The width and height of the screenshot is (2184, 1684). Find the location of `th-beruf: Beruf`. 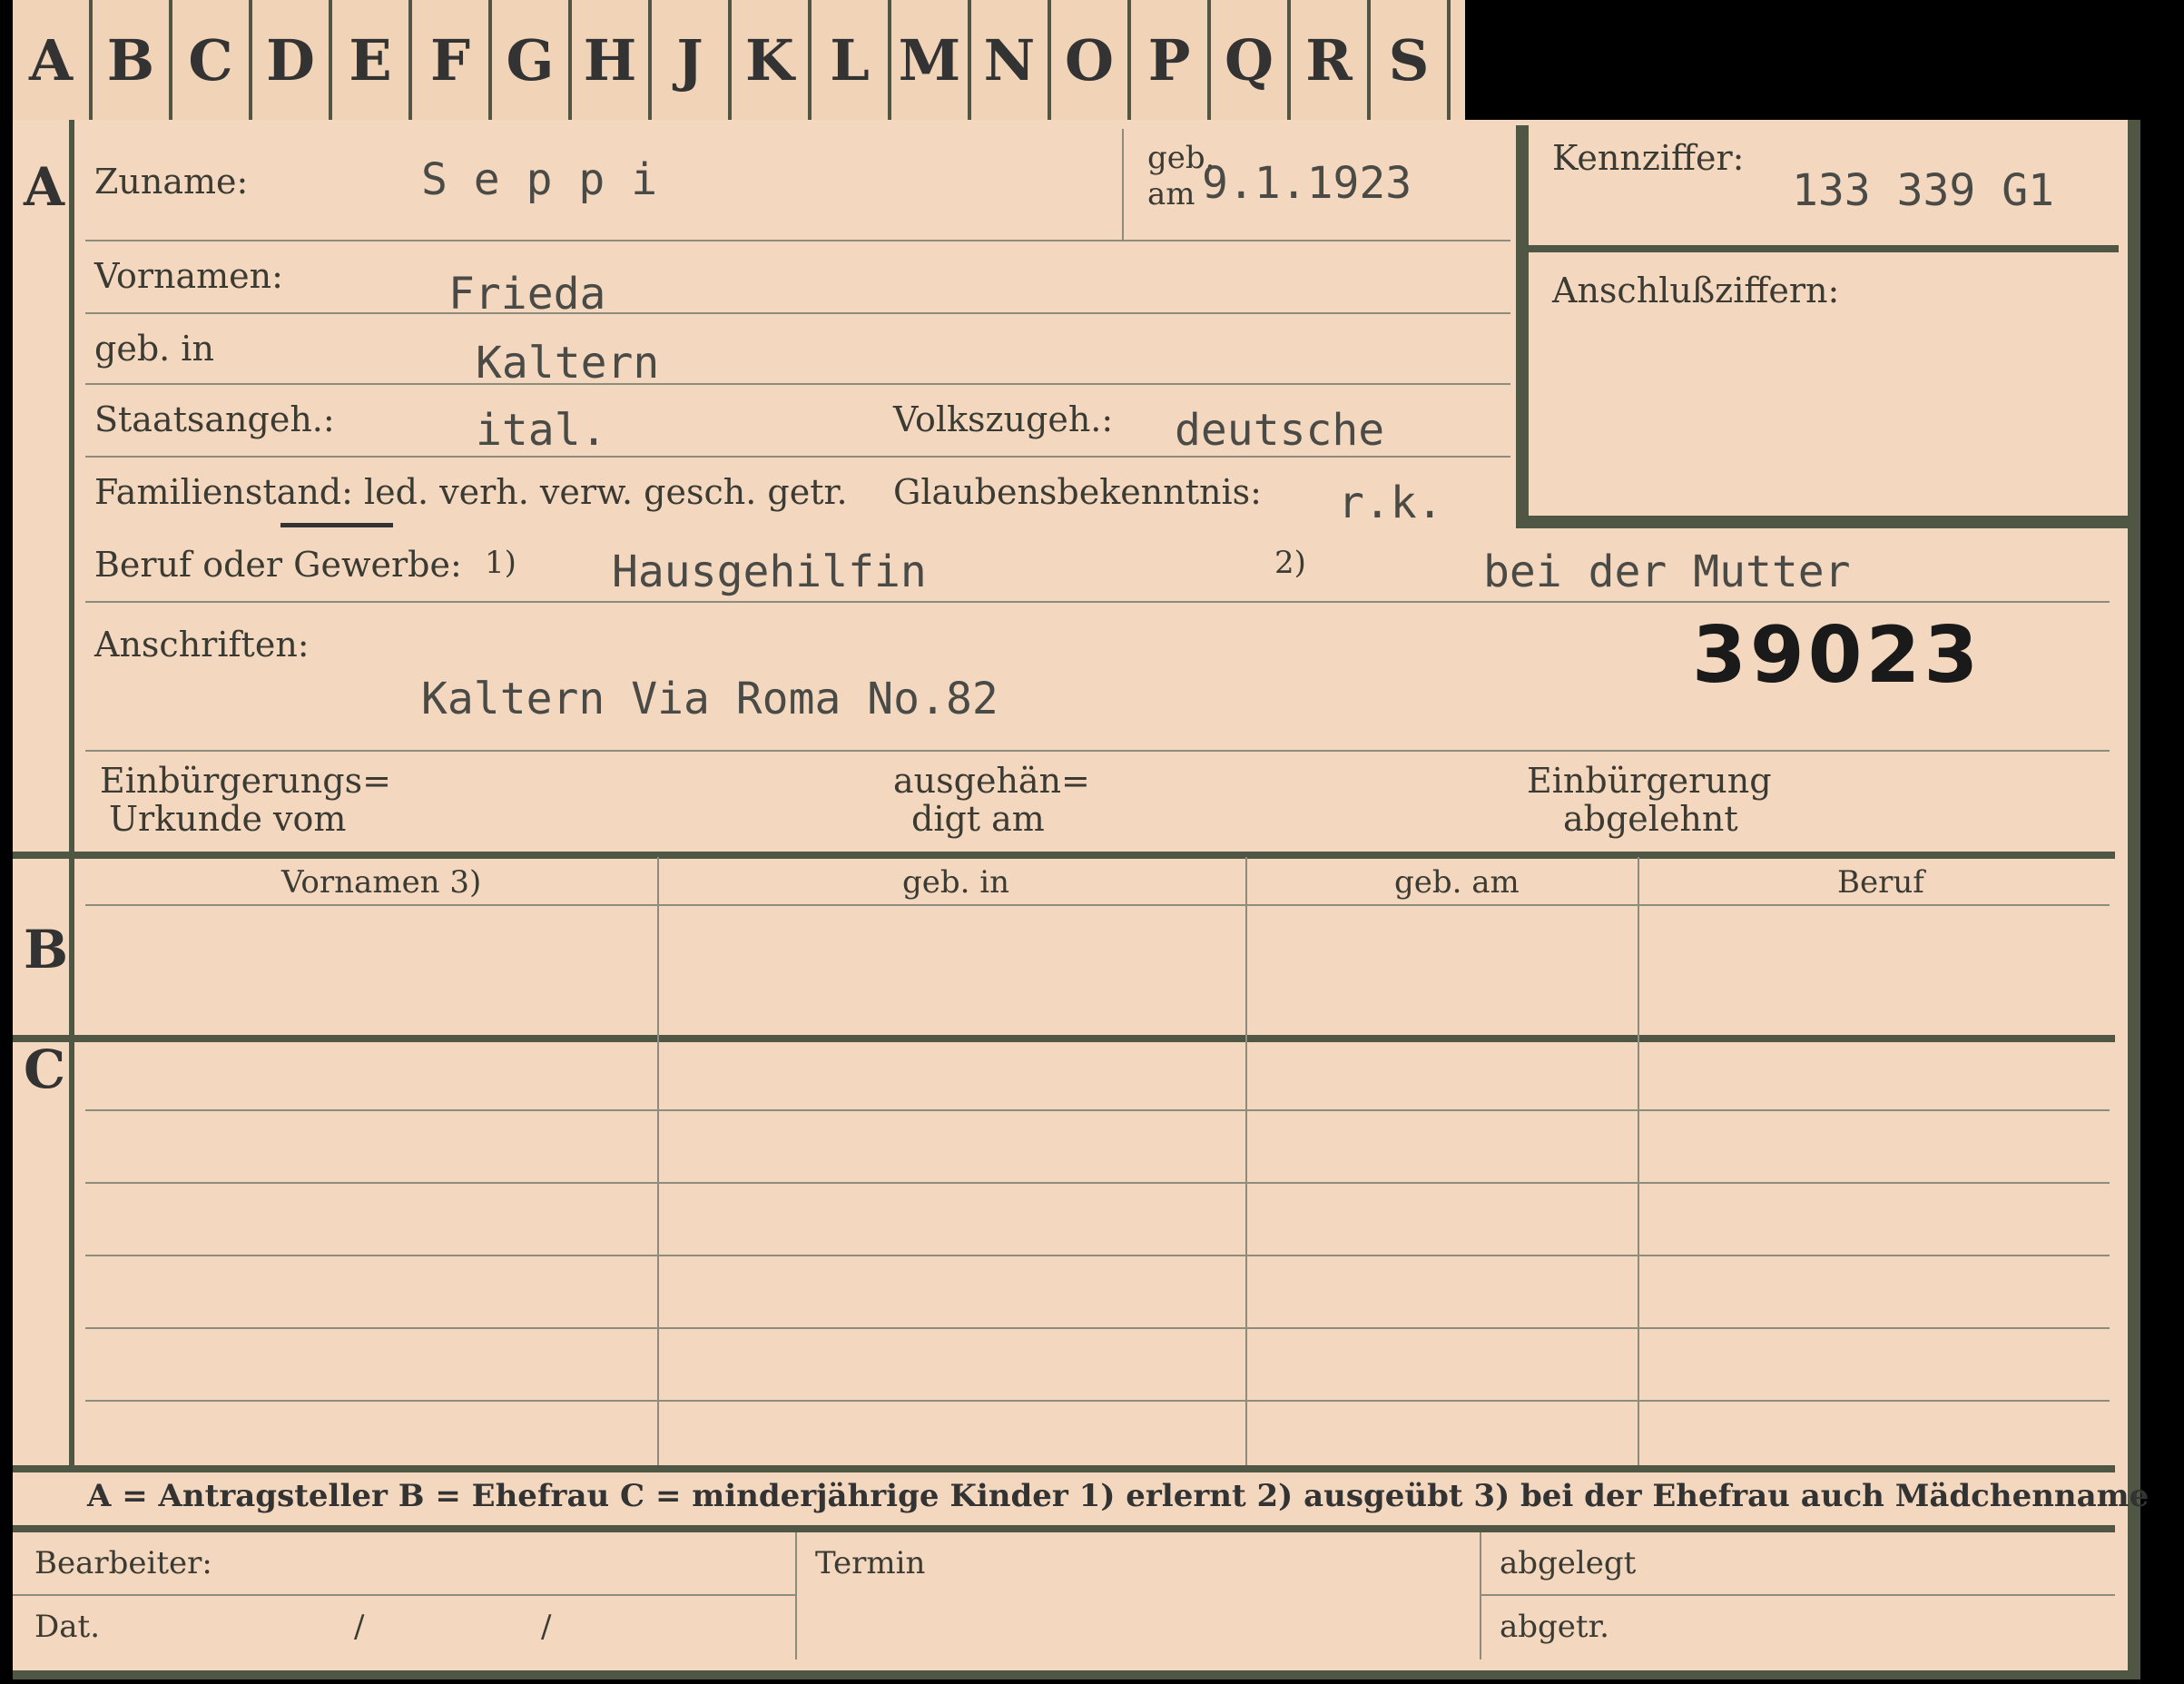

th-beruf: Beruf is located at coordinates (1880, 882).